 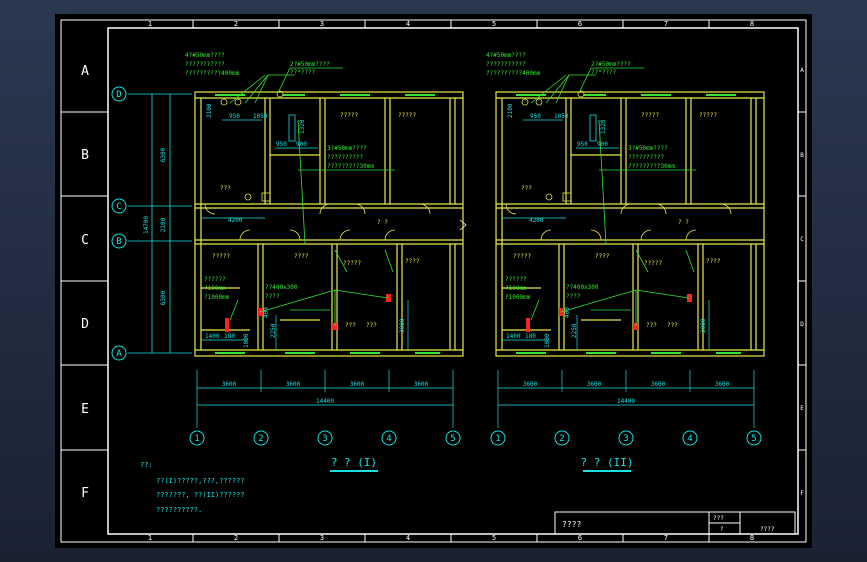 What do you see at coordinates (408, 538) in the screenshot?
I see `col-label-bottom-4: 4` at bounding box center [408, 538].